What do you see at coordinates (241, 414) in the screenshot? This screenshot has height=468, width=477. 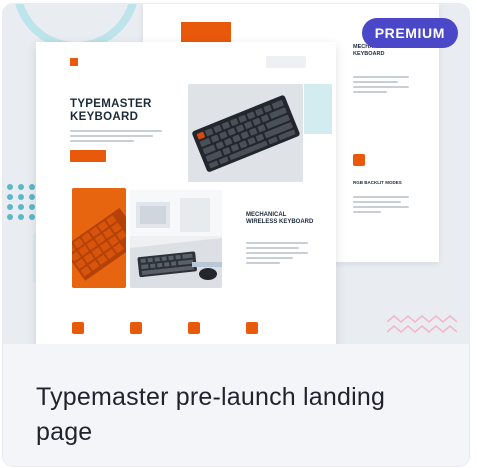 I see `card-title: Typemaster pre-launch landing page` at bounding box center [241, 414].